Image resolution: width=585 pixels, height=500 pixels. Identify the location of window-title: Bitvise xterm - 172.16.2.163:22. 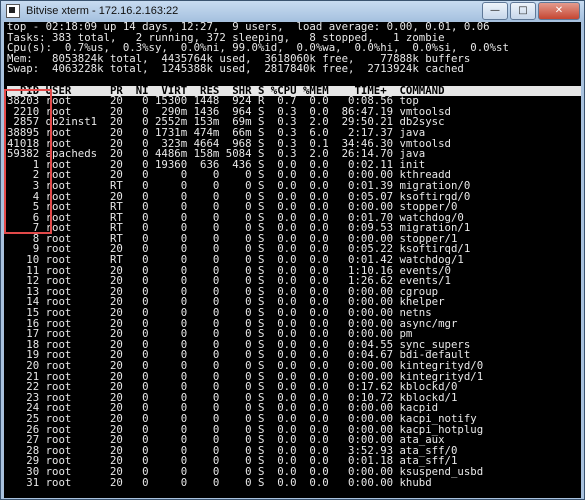
(102, 11).